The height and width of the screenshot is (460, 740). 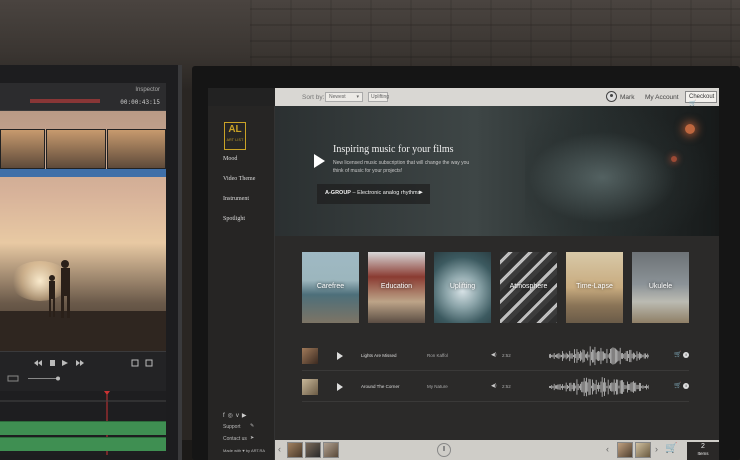 What do you see at coordinates (497, 450) in the screenshot?
I see `player-bar: ‹ ‹ › 🛒 2 Items` at bounding box center [497, 450].